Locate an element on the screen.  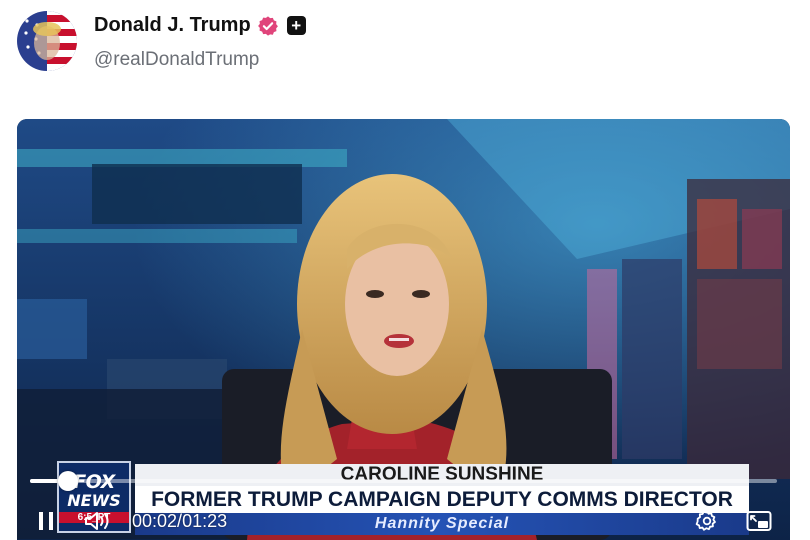
pause-icon is located at coordinates (41, 521).